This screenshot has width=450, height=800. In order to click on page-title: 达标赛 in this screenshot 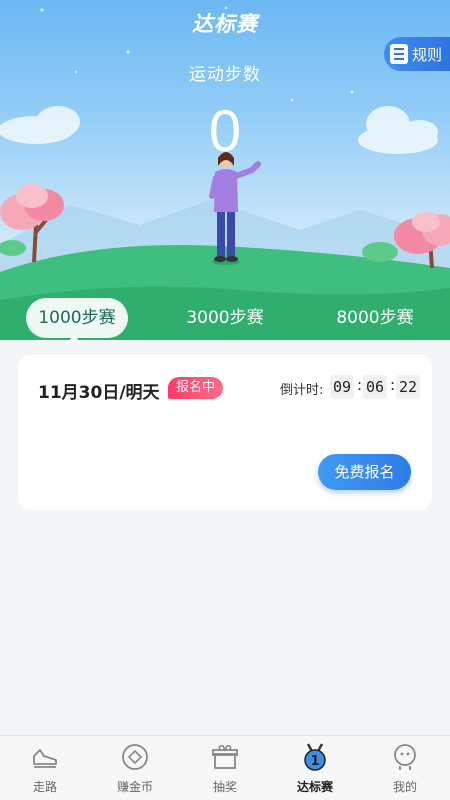, I will do `click(225, 24)`.